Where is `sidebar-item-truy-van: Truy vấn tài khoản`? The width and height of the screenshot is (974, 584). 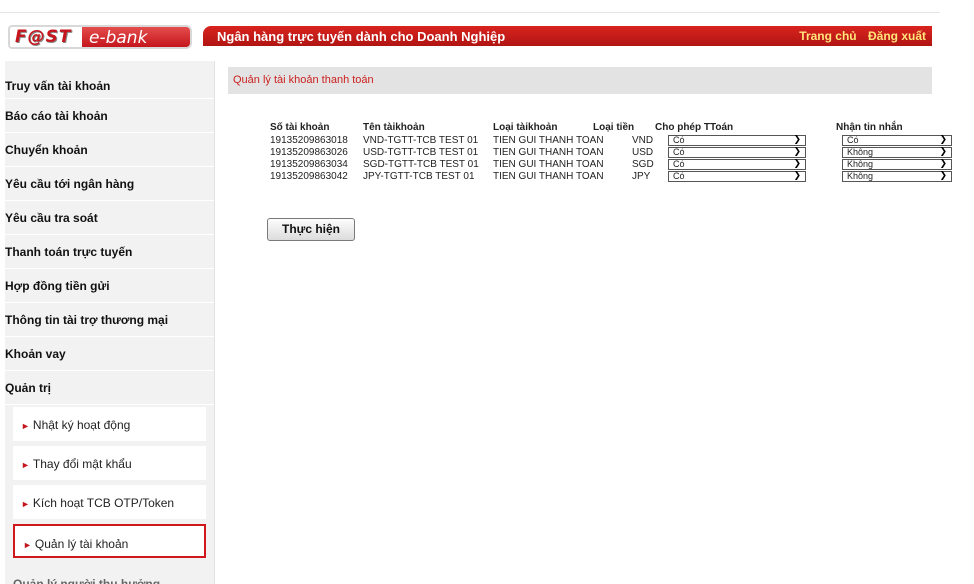 sidebar-item-truy-van: Truy vấn tài khoản is located at coordinates (109, 80).